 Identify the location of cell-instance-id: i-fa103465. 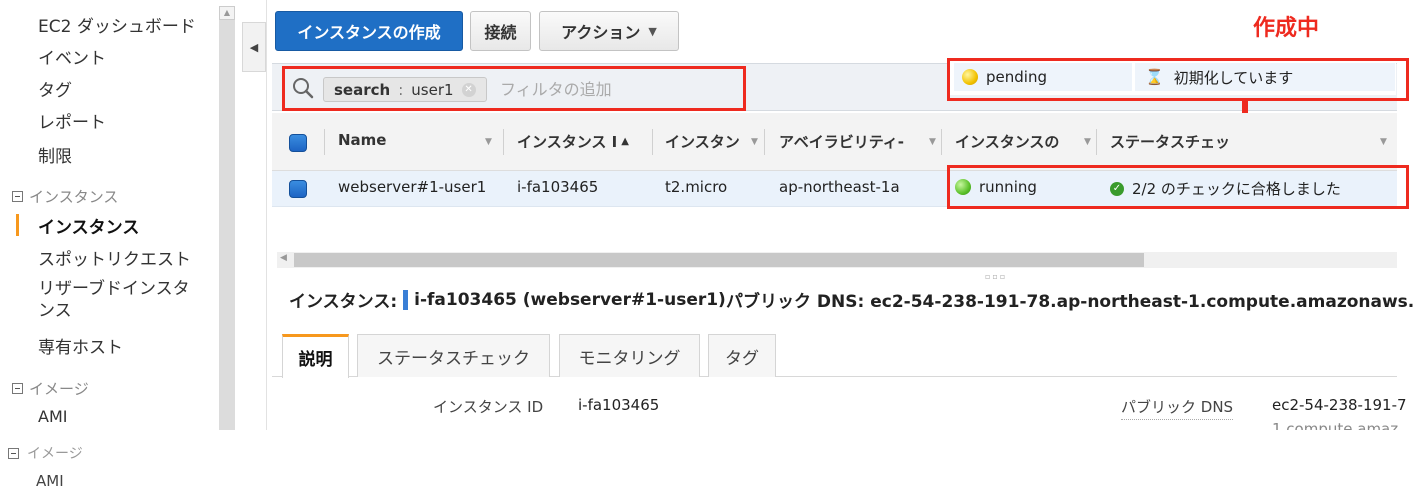
(558, 187).